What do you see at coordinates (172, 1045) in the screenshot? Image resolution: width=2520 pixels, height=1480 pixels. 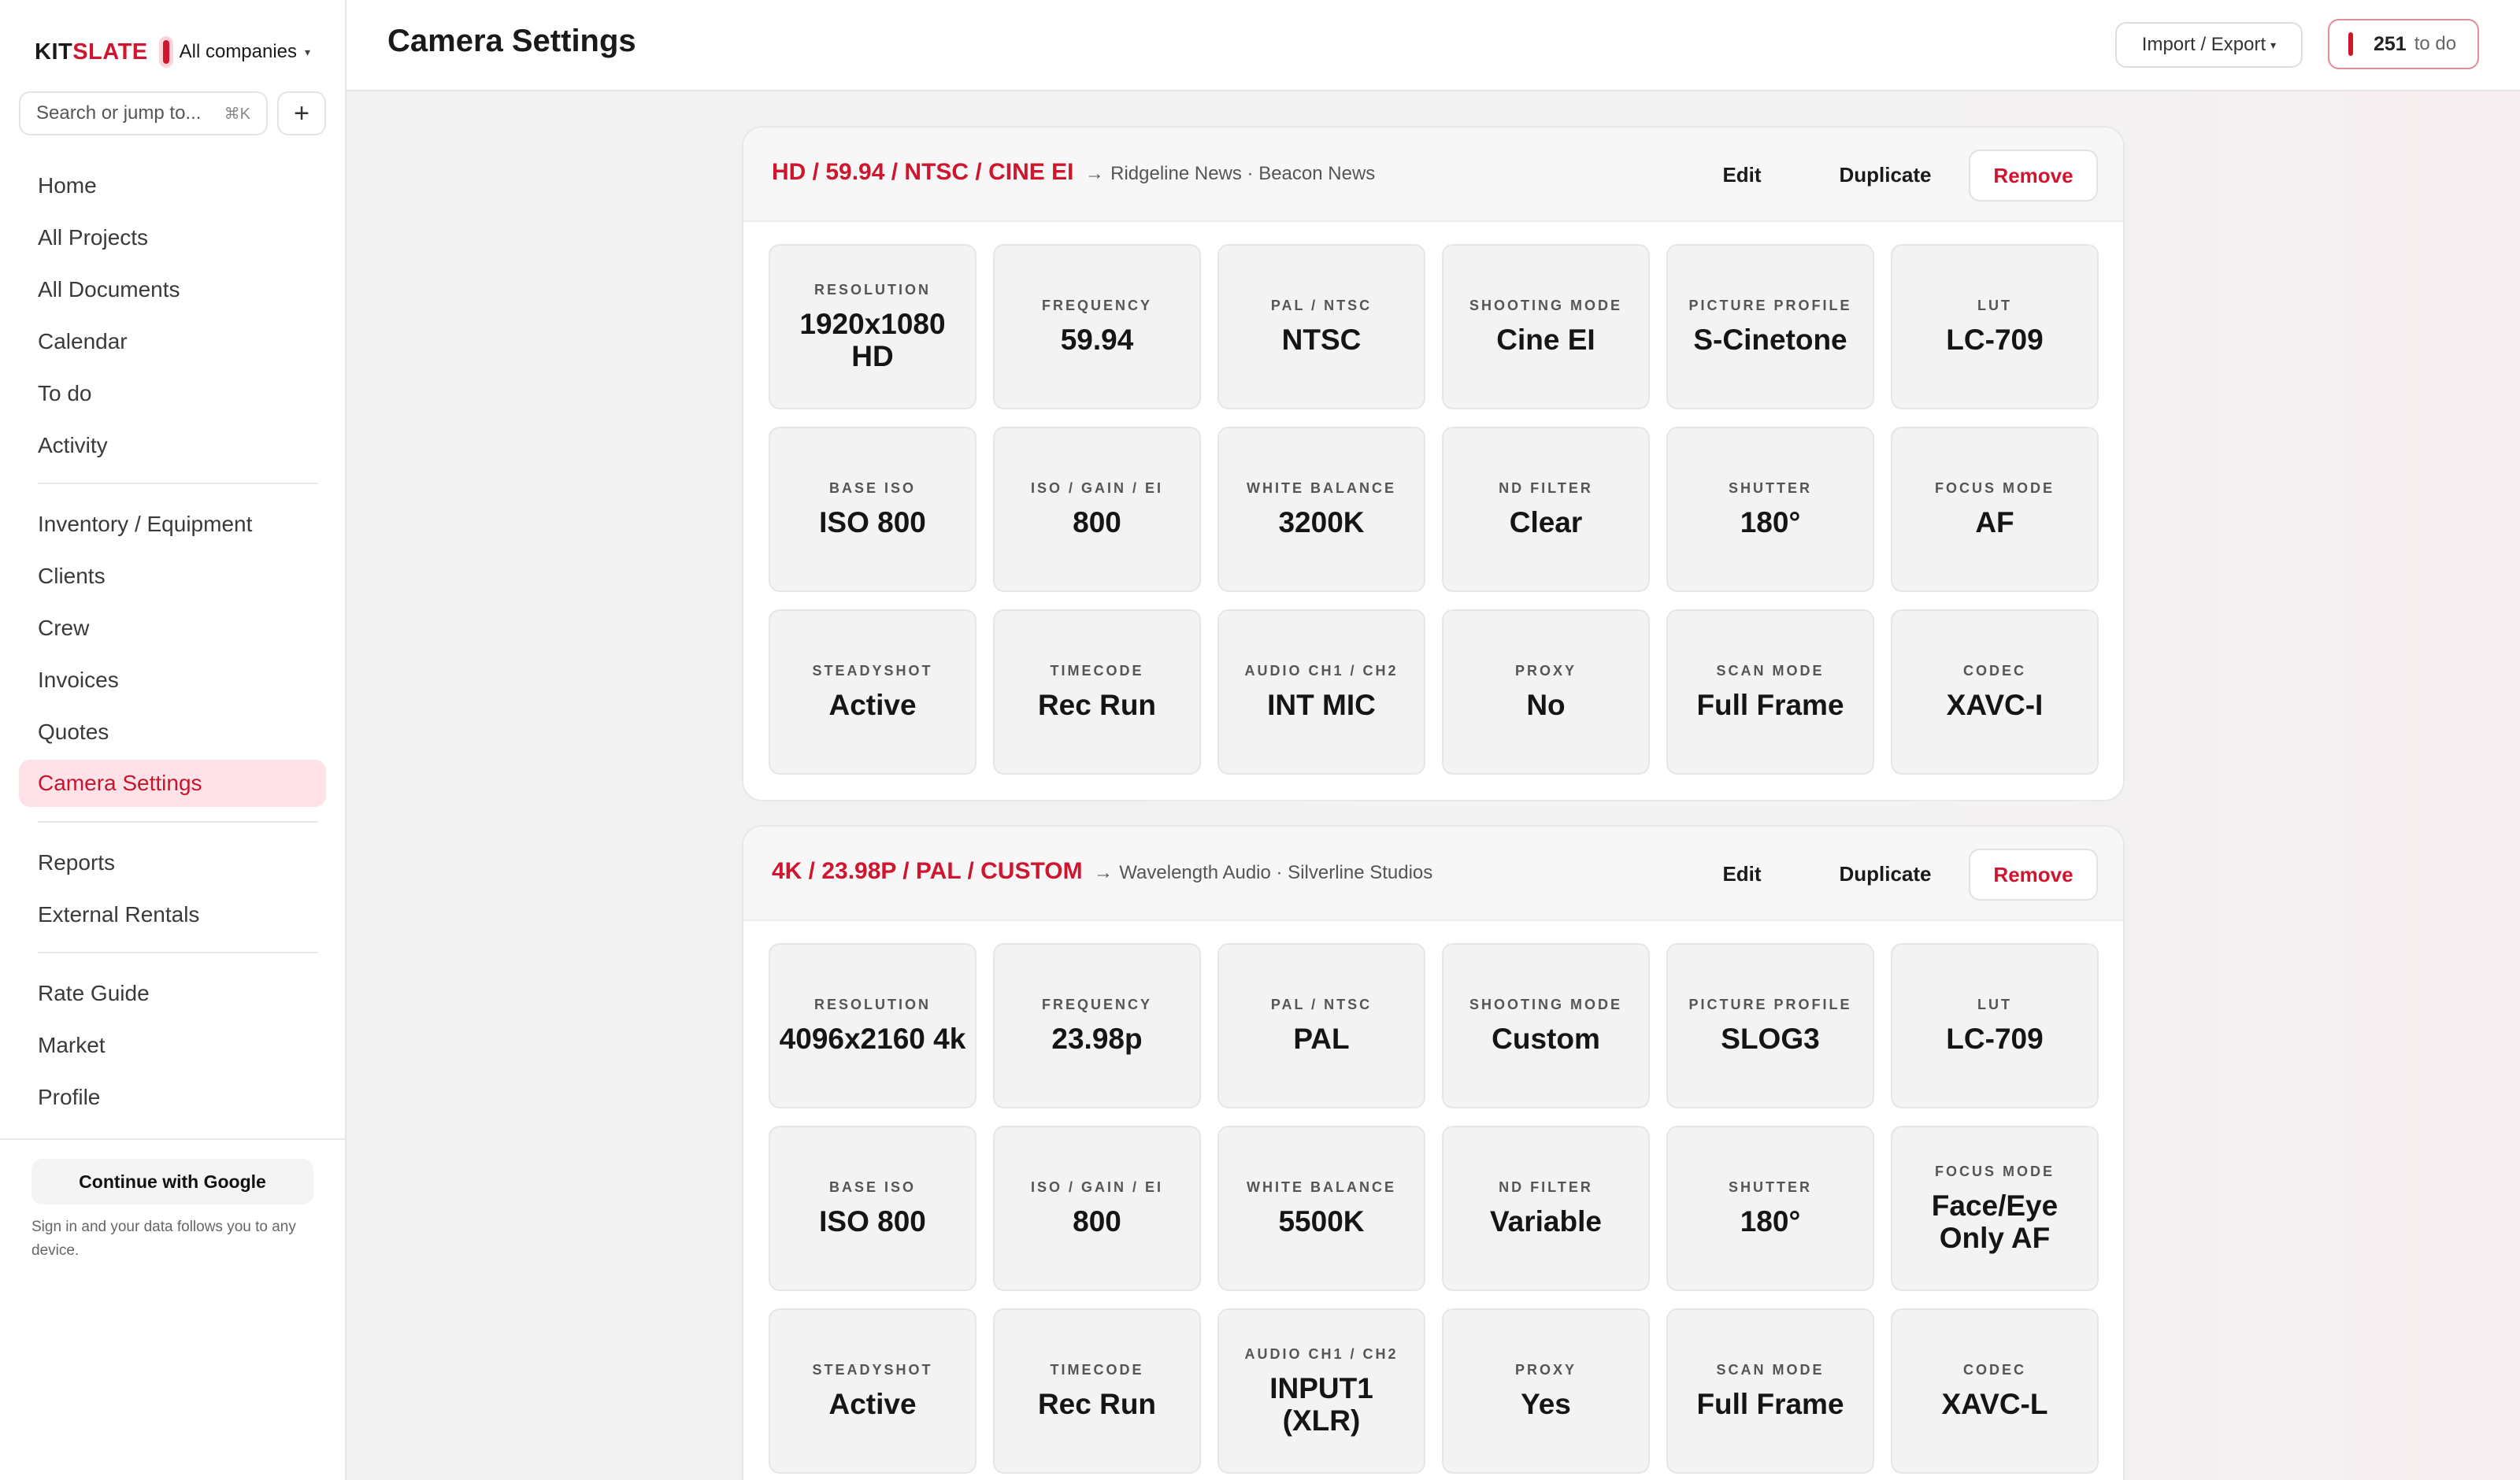 I see `sidebar-item-market: Market` at bounding box center [172, 1045].